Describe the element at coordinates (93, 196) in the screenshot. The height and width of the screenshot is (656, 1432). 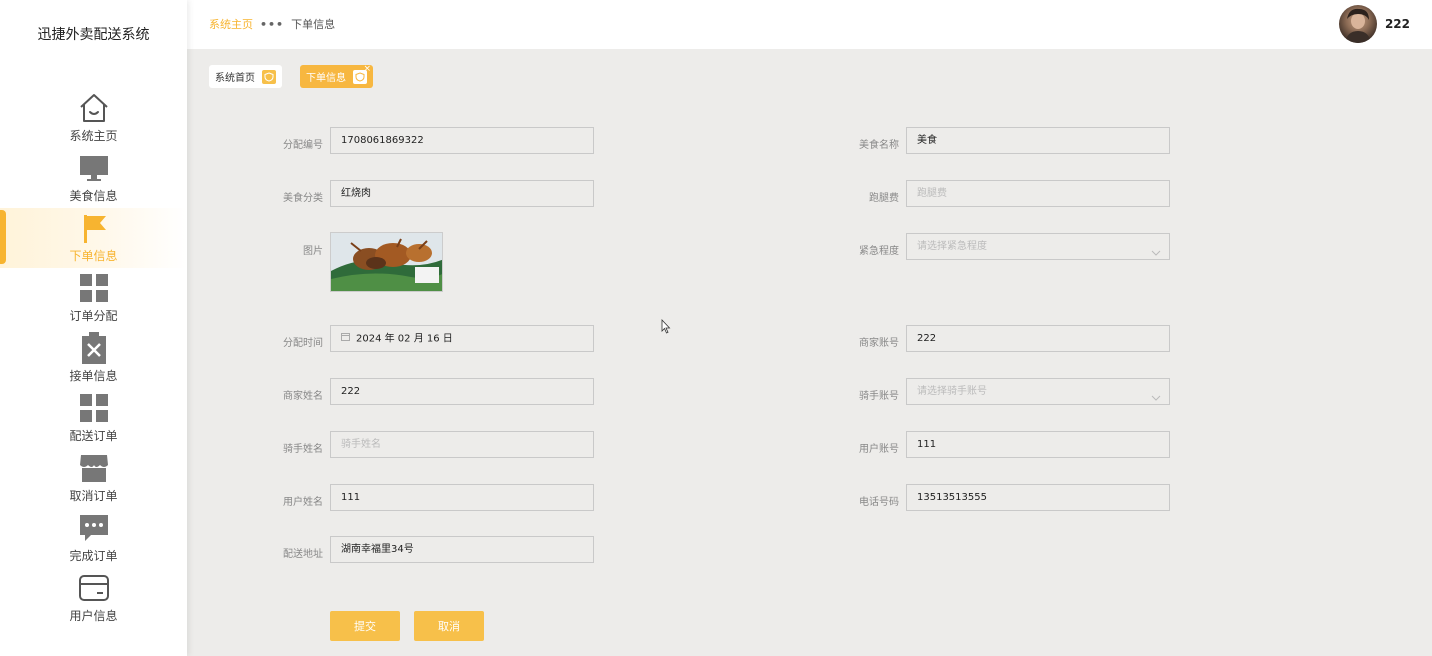
I see `sidebar-item-label: 美食信息` at that location.